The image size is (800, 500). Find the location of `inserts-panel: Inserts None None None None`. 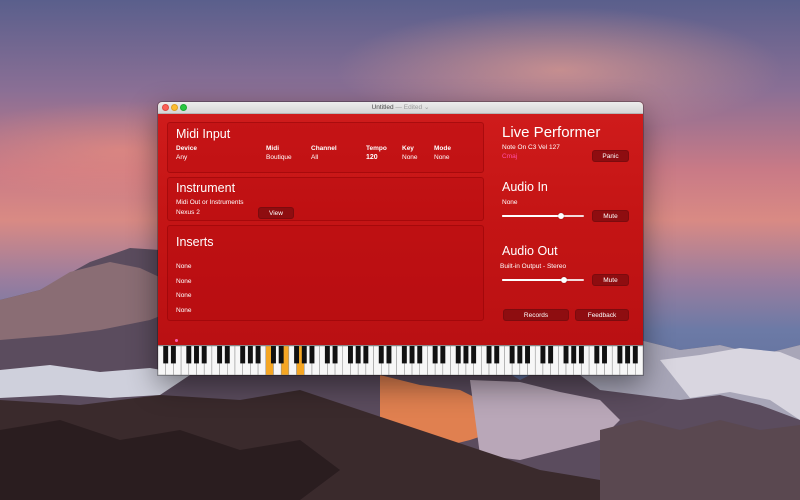

inserts-panel: Inserts None None None None is located at coordinates (325, 273).